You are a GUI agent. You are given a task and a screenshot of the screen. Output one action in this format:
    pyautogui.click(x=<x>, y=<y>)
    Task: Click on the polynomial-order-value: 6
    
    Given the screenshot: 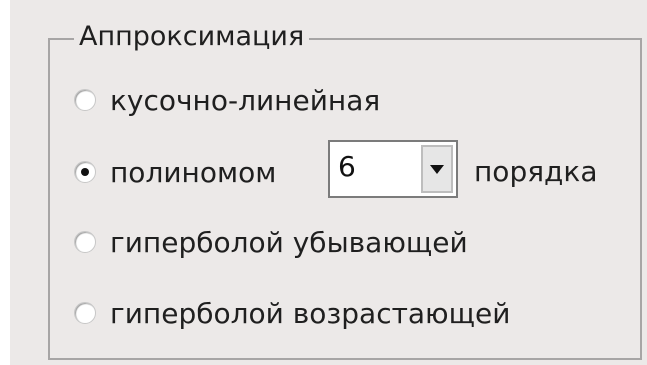 What is the action you would take?
    pyautogui.click(x=347, y=166)
    